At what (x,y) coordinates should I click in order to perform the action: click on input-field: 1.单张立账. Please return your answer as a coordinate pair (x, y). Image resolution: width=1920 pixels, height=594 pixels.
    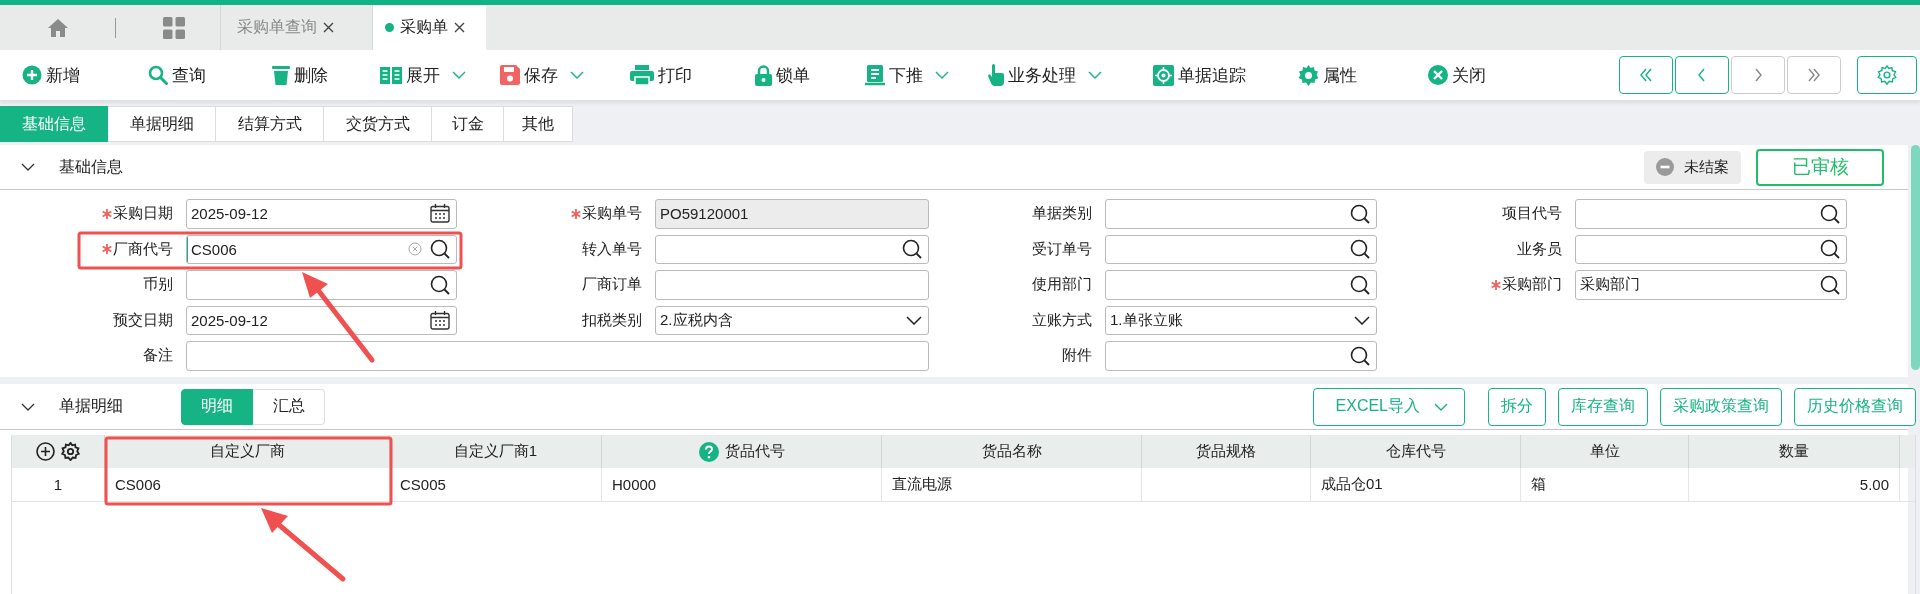
    Looking at the image, I should click on (1241, 320).